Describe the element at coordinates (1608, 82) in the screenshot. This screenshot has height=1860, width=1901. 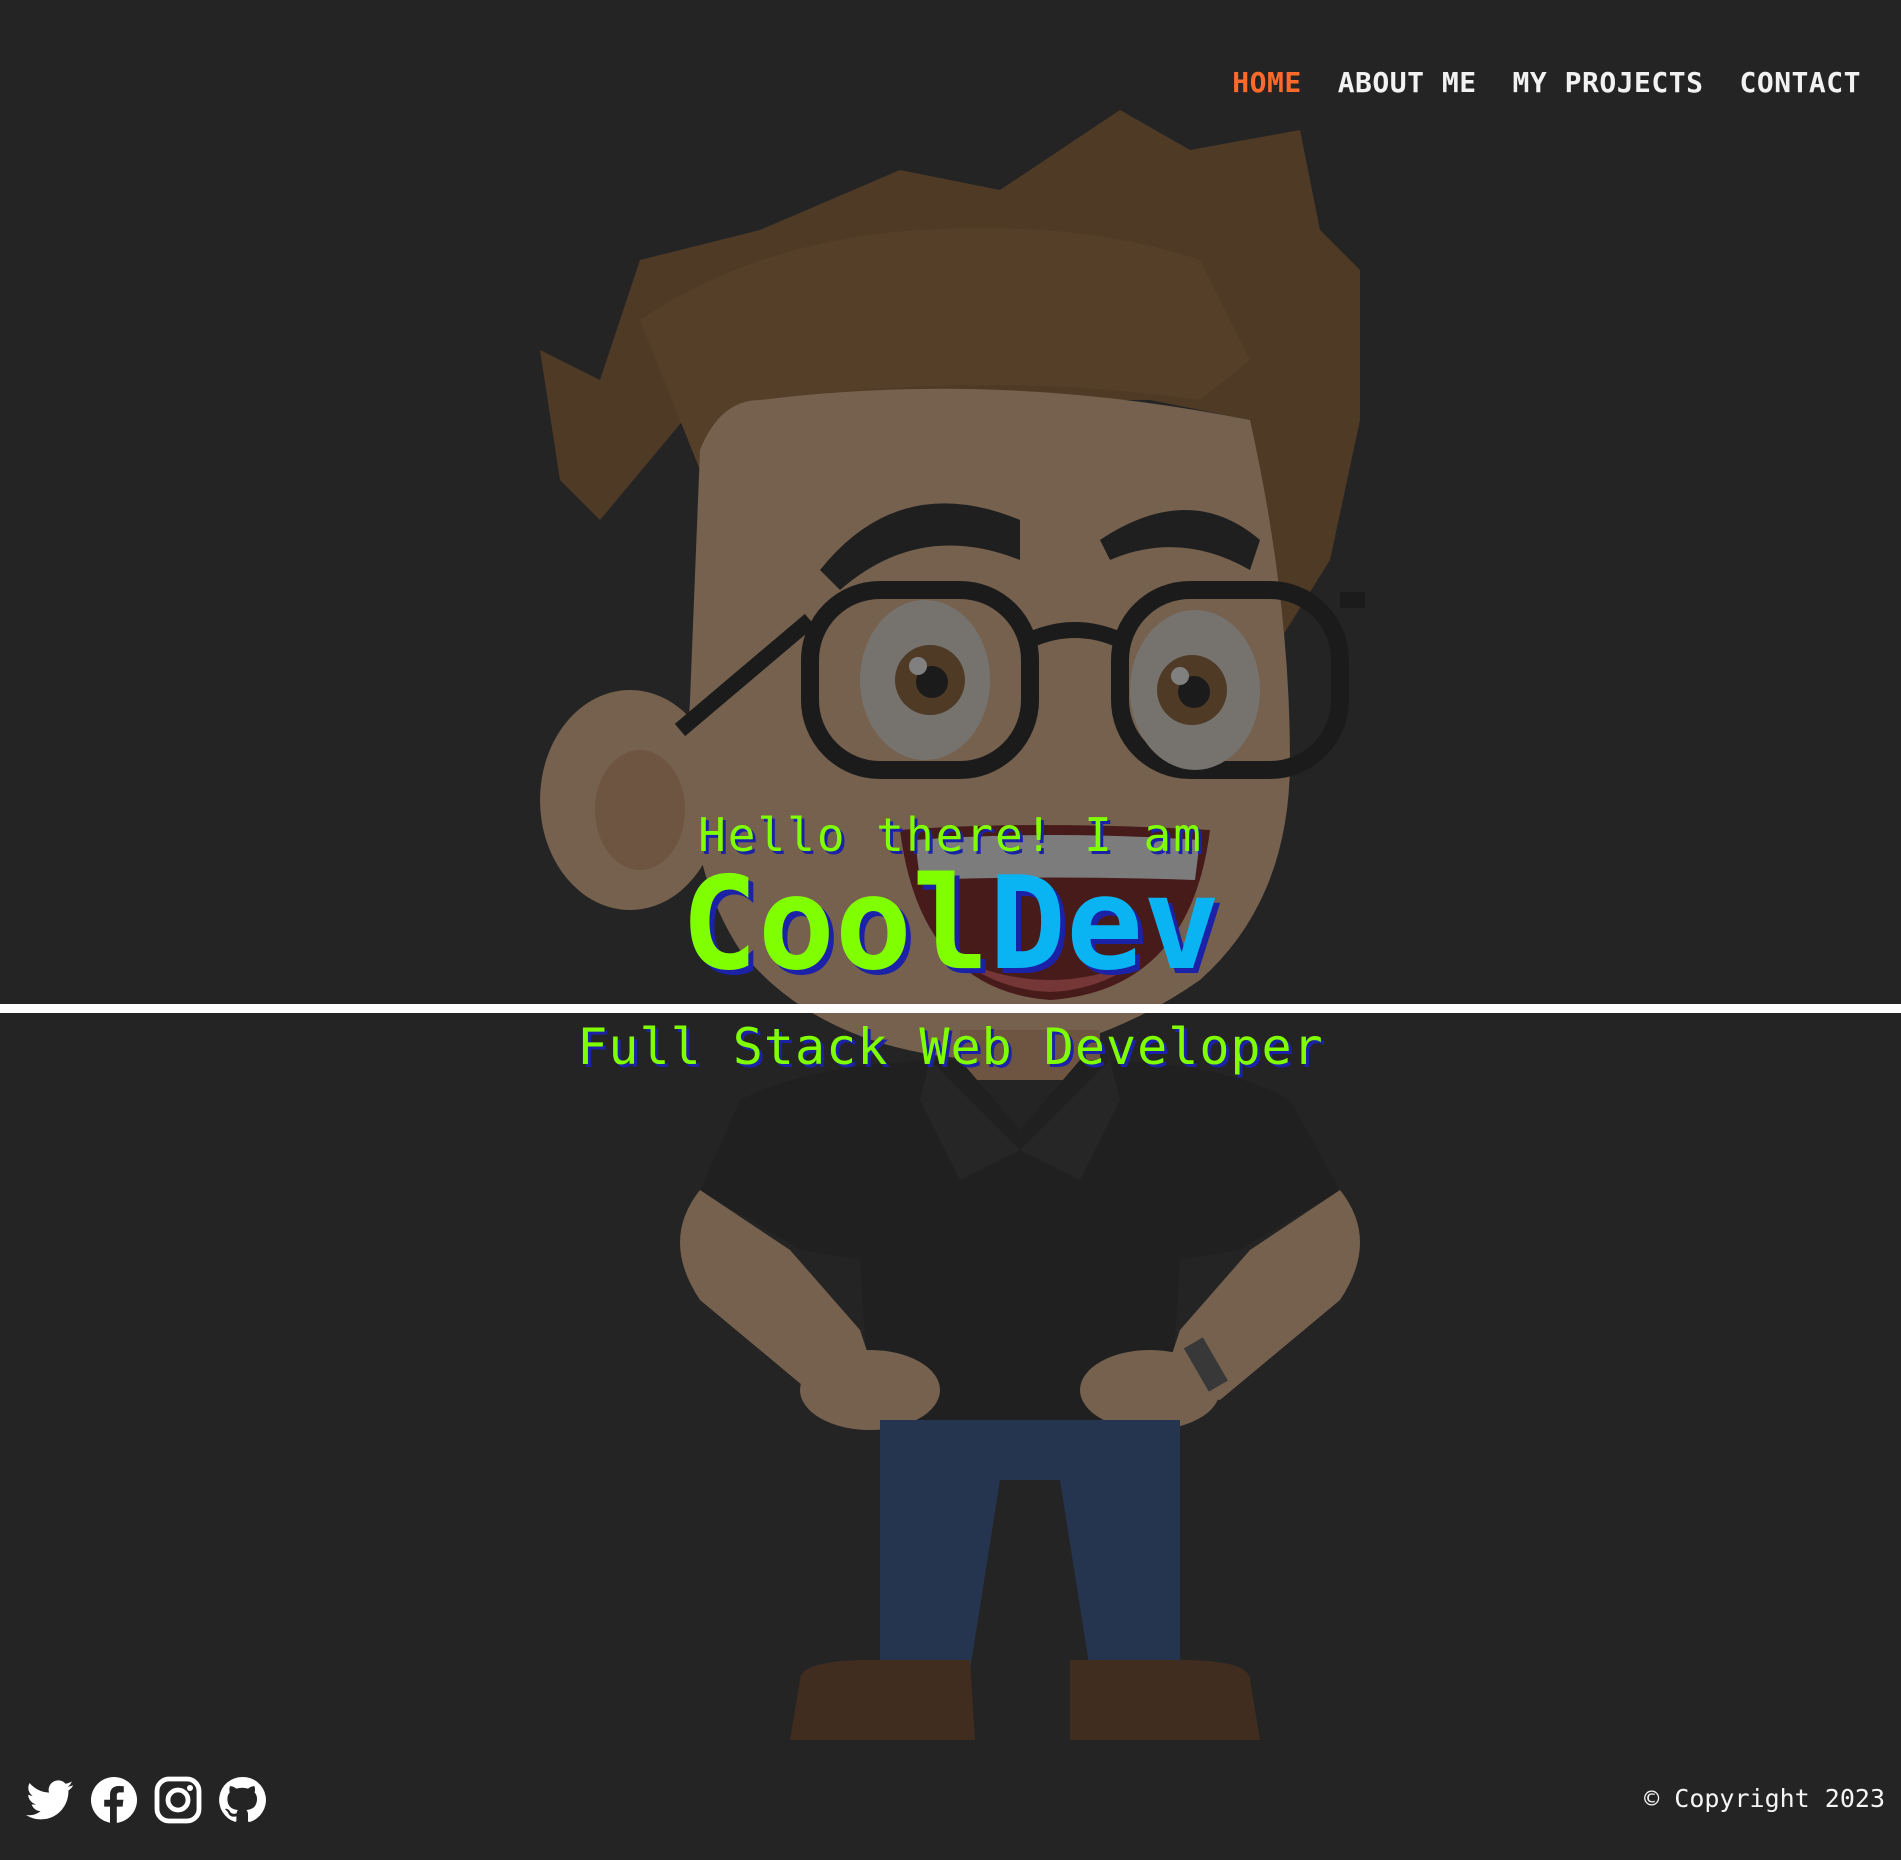
I see `nav-projects-link: MY PROJECTS` at that location.